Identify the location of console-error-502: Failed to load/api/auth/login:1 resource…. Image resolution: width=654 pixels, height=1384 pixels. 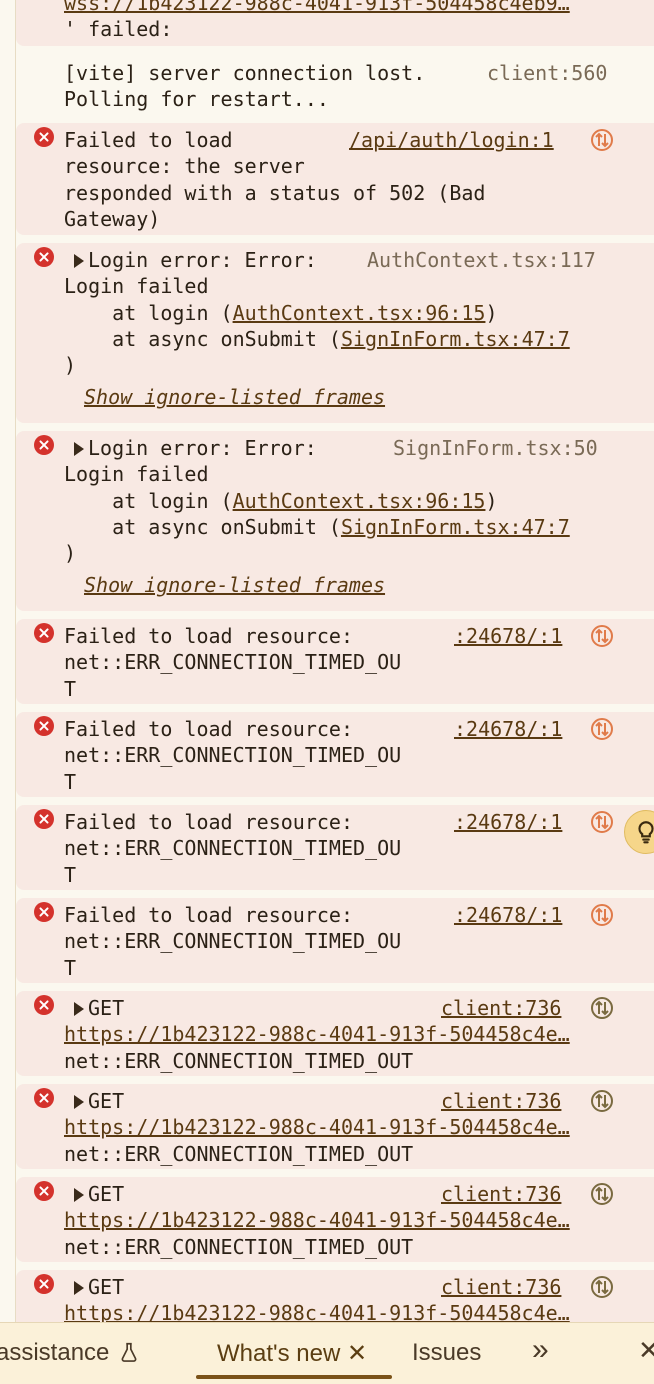
(335, 179).